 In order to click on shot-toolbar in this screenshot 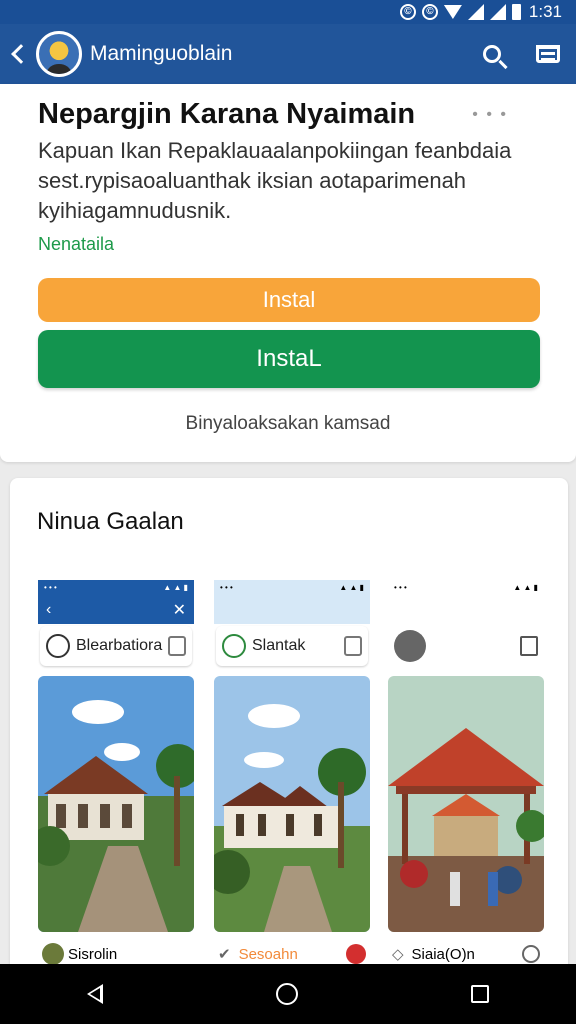, I will do `click(466, 646)`.